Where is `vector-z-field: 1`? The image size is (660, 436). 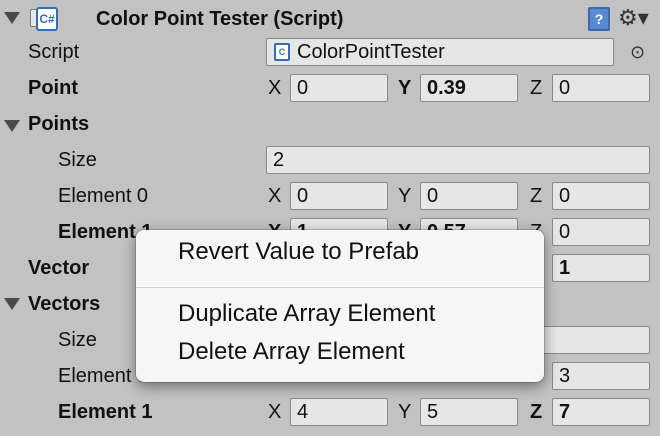 vector-z-field: 1 is located at coordinates (601, 268).